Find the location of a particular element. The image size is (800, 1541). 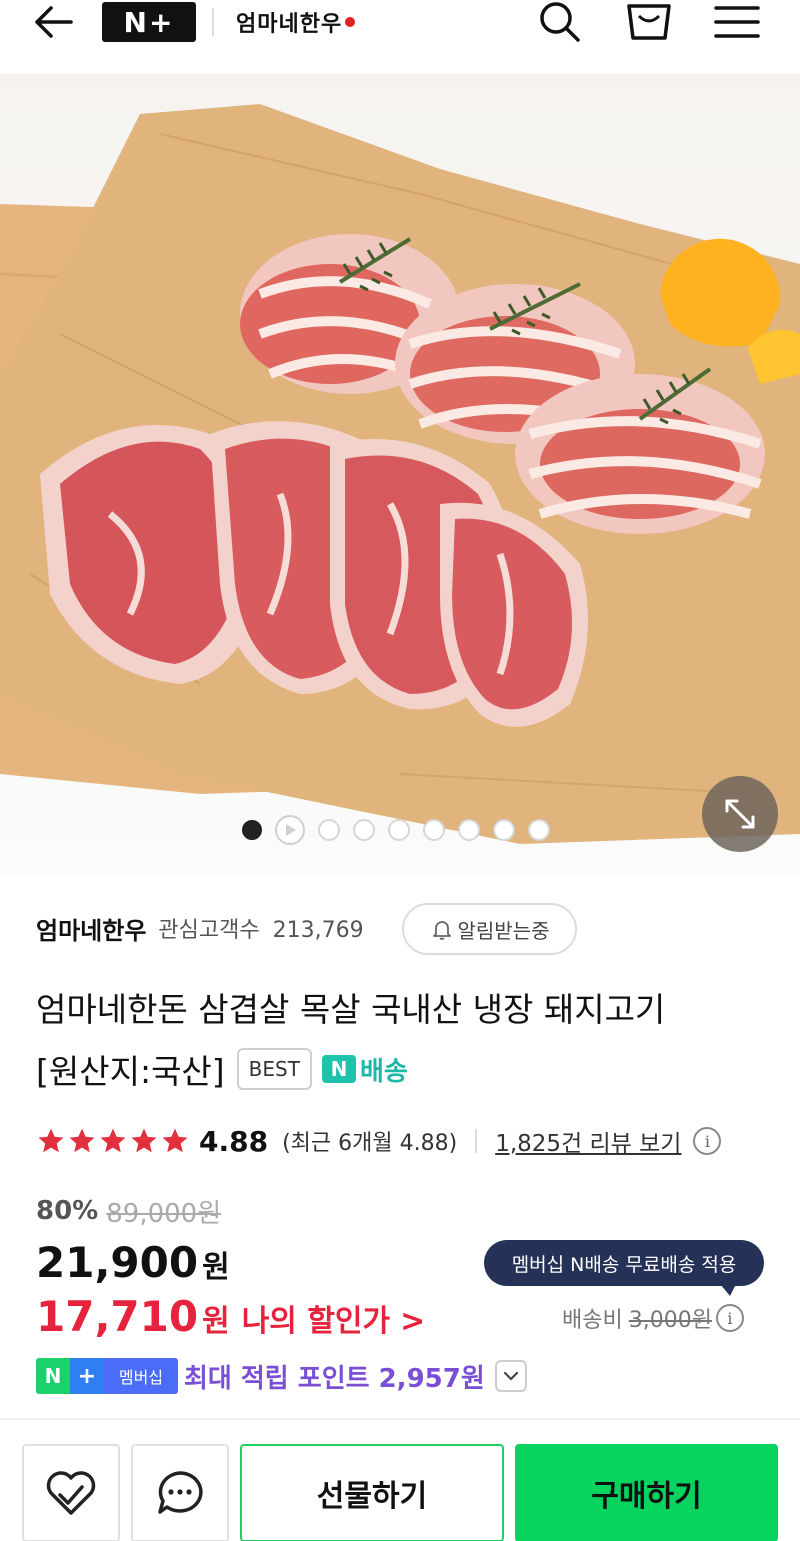

expand-image-button is located at coordinates (740, 814).